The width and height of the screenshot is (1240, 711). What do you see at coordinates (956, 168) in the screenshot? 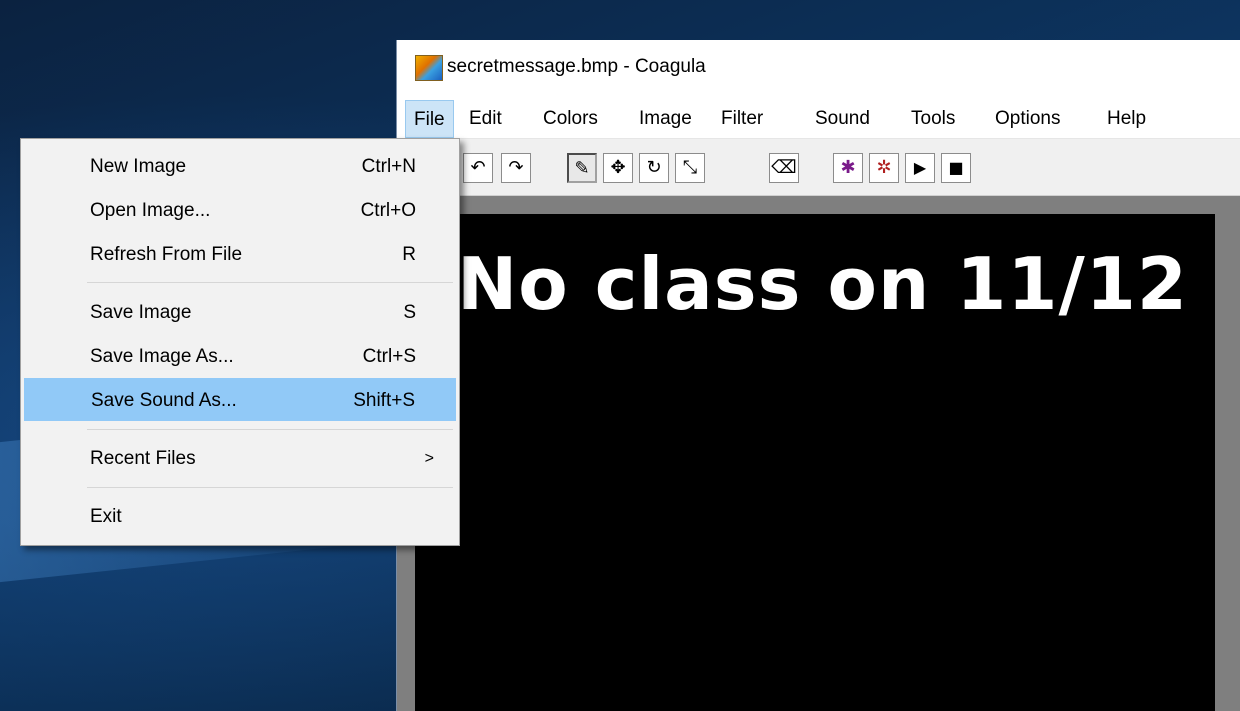
I see `stop-icon: ■` at bounding box center [956, 168].